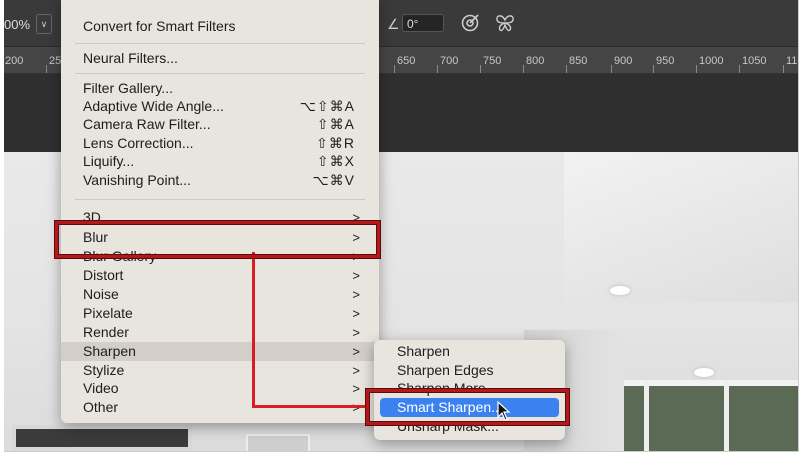  Describe the element at coordinates (492, 61) in the screenshot. I see `ruler-tick-label: 750` at that location.